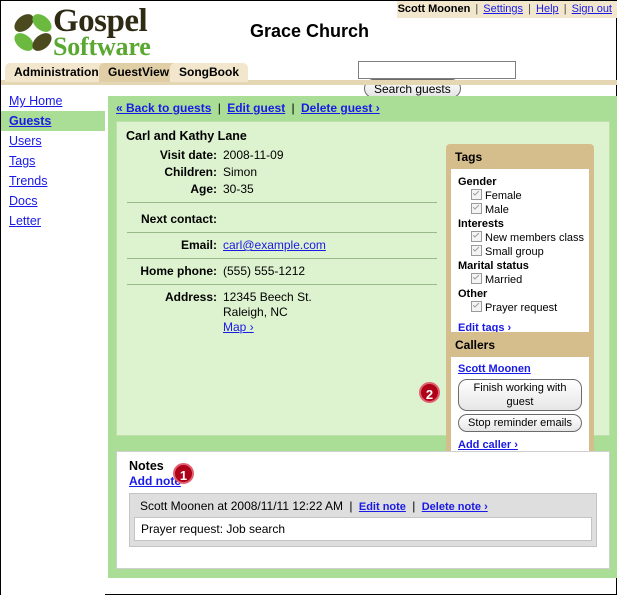 This screenshot has width=617, height=595. Describe the element at coordinates (281, 189) in the screenshot. I see `field-age: Age: 30-35` at that location.